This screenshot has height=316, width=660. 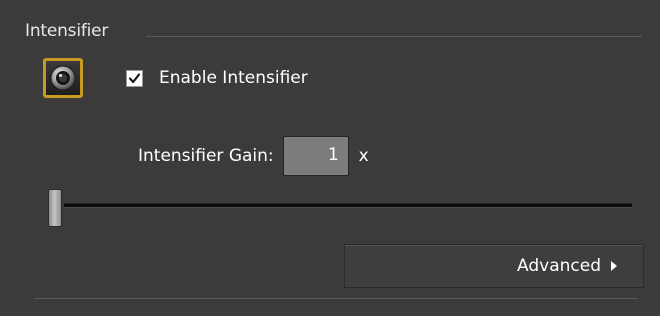 I want to click on enable-intensifier-label: Enable Intensifier, so click(x=233, y=78).